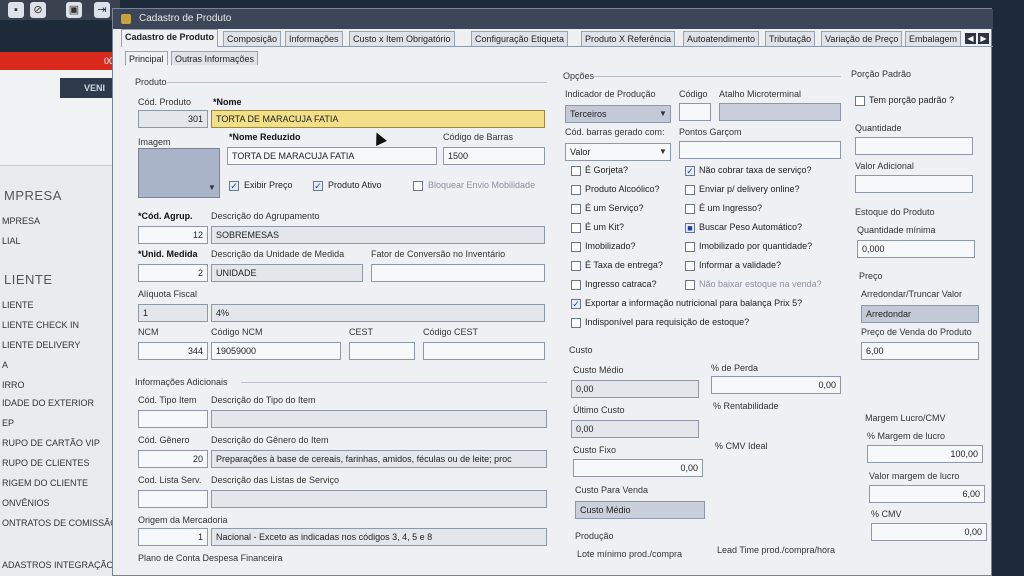  I want to click on tem-porcao-checkbox, so click(860, 101).